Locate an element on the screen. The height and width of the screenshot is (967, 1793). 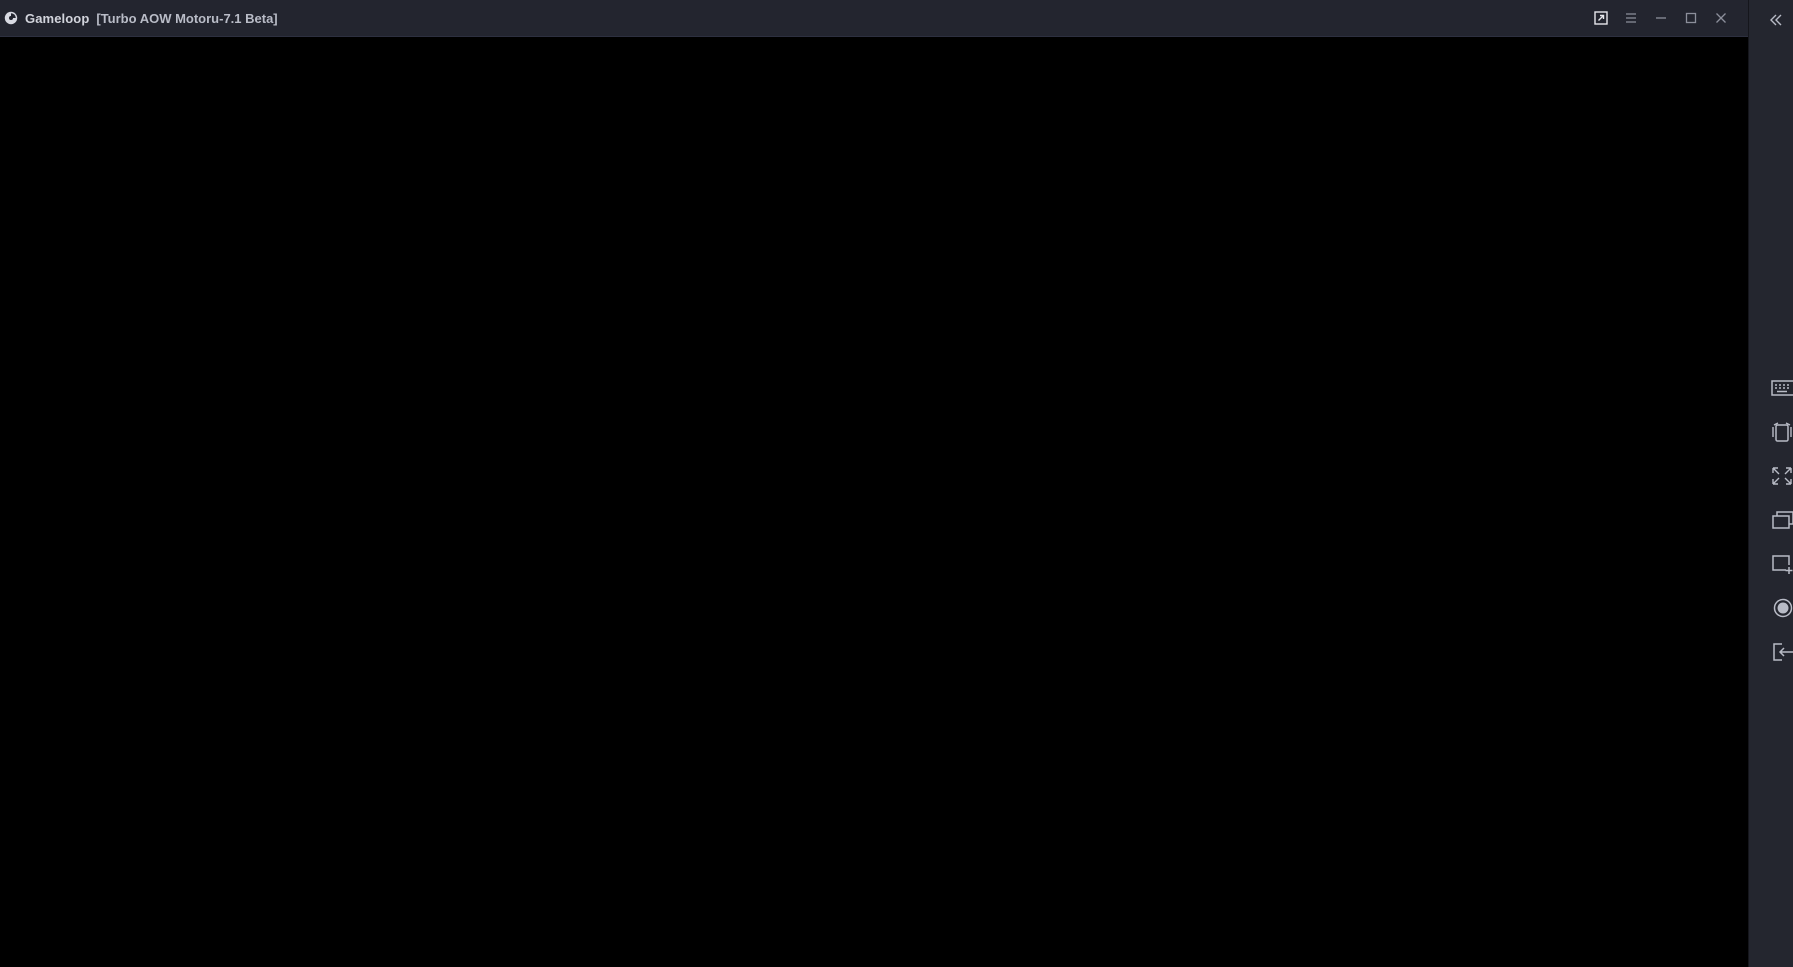
maximize-button is located at coordinates (1691, 18).